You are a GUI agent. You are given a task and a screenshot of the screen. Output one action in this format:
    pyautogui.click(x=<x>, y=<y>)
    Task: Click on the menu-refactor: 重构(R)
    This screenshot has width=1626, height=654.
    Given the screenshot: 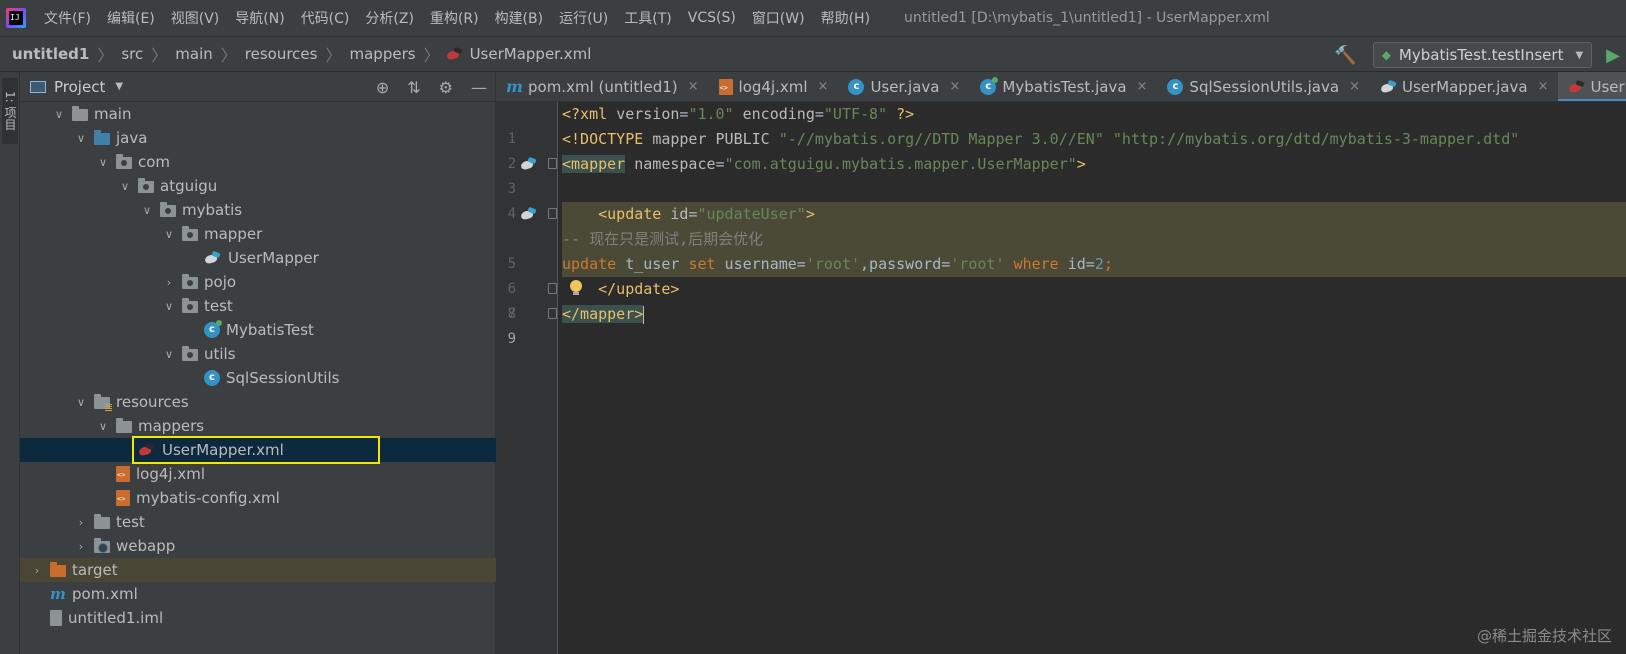 What is the action you would take?
    pyautogui.click(x=454, y=18)
    